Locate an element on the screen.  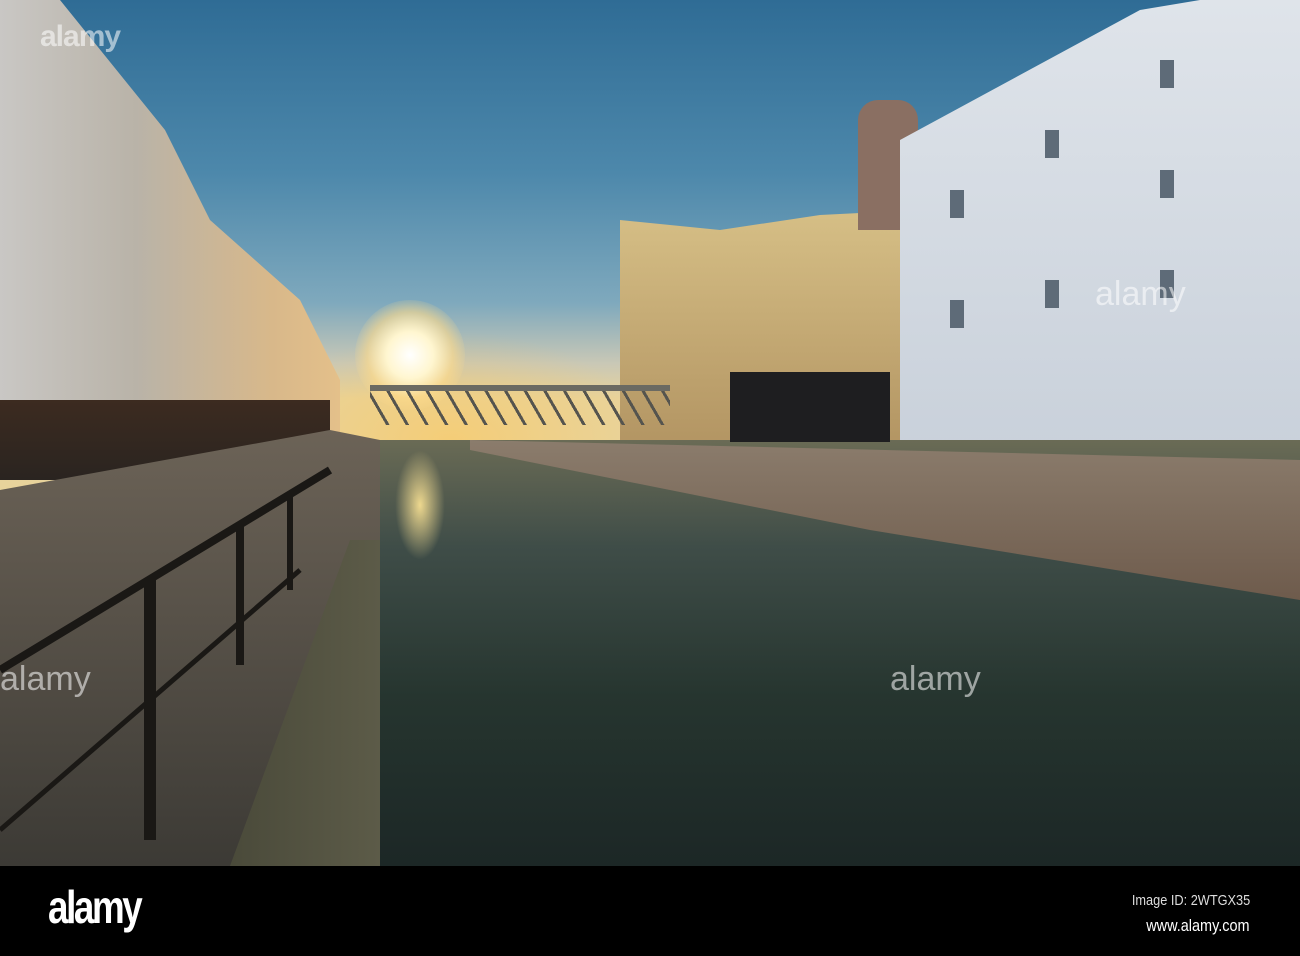
image-id: Image ID: 2WTGX35 is located at coordinates (1190, 900).